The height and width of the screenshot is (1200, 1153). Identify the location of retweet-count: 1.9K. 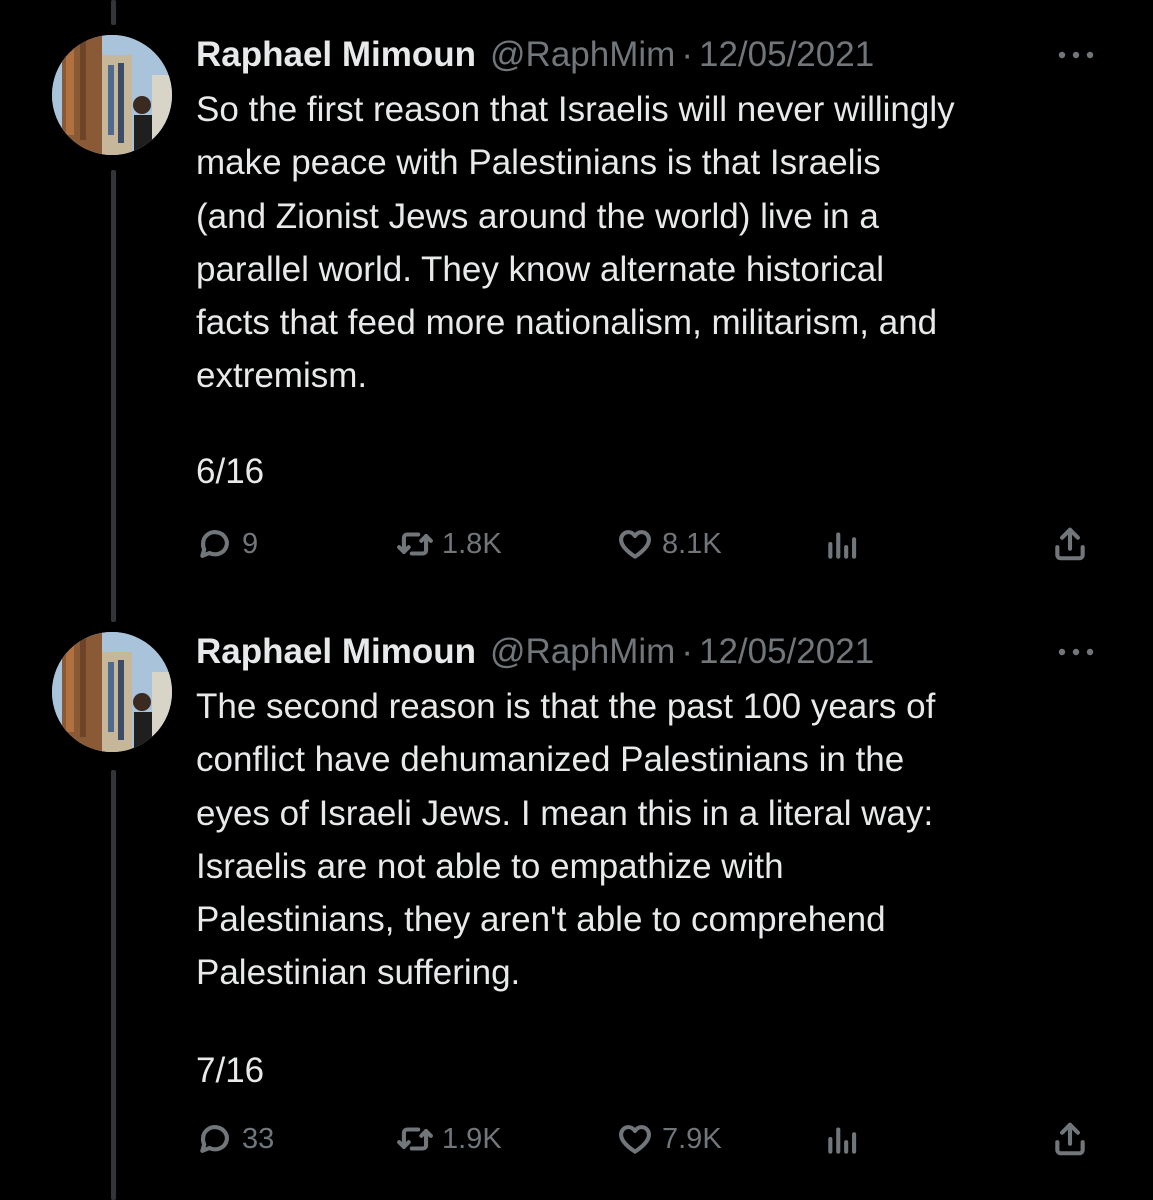
(472, 1138).